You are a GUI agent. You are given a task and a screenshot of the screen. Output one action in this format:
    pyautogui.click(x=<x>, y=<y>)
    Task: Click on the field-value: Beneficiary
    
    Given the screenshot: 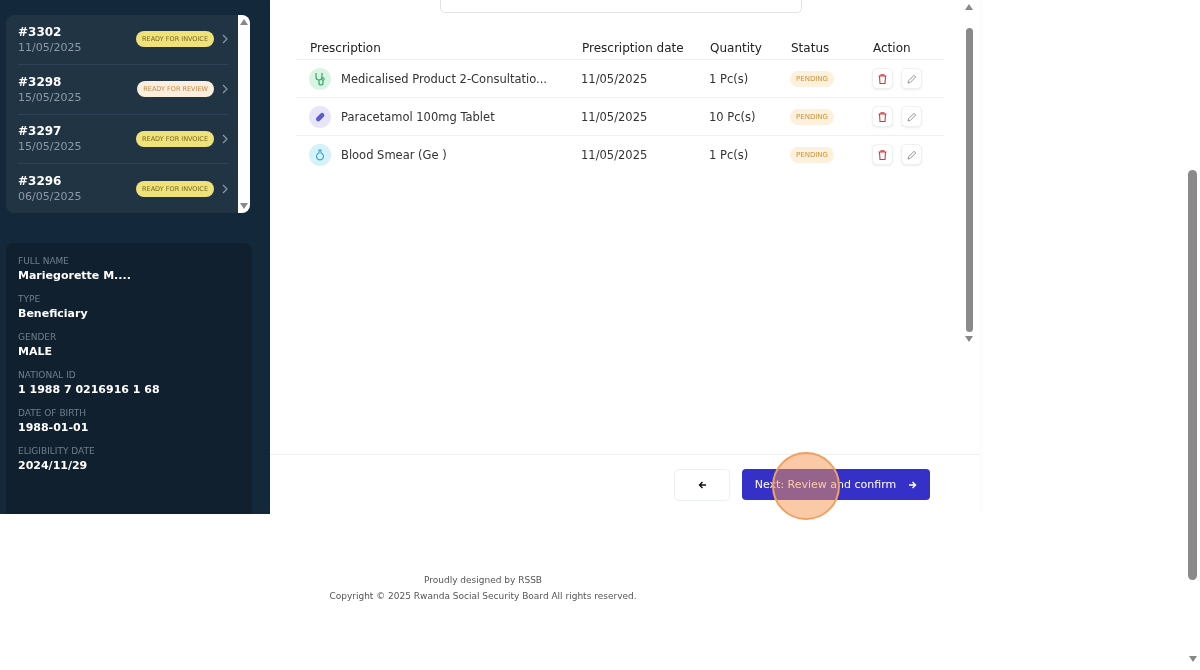 What is the action you would take?
    pyautogui.click(x=53, y=313)
    